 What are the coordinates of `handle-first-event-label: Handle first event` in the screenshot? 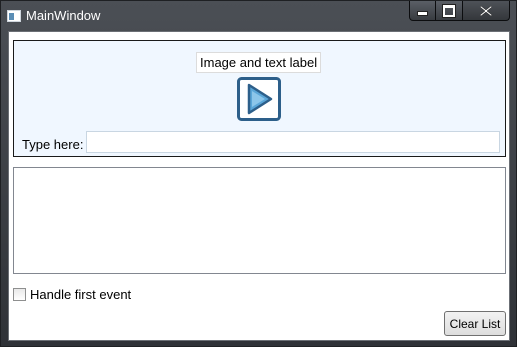 It's located at (81, 294).